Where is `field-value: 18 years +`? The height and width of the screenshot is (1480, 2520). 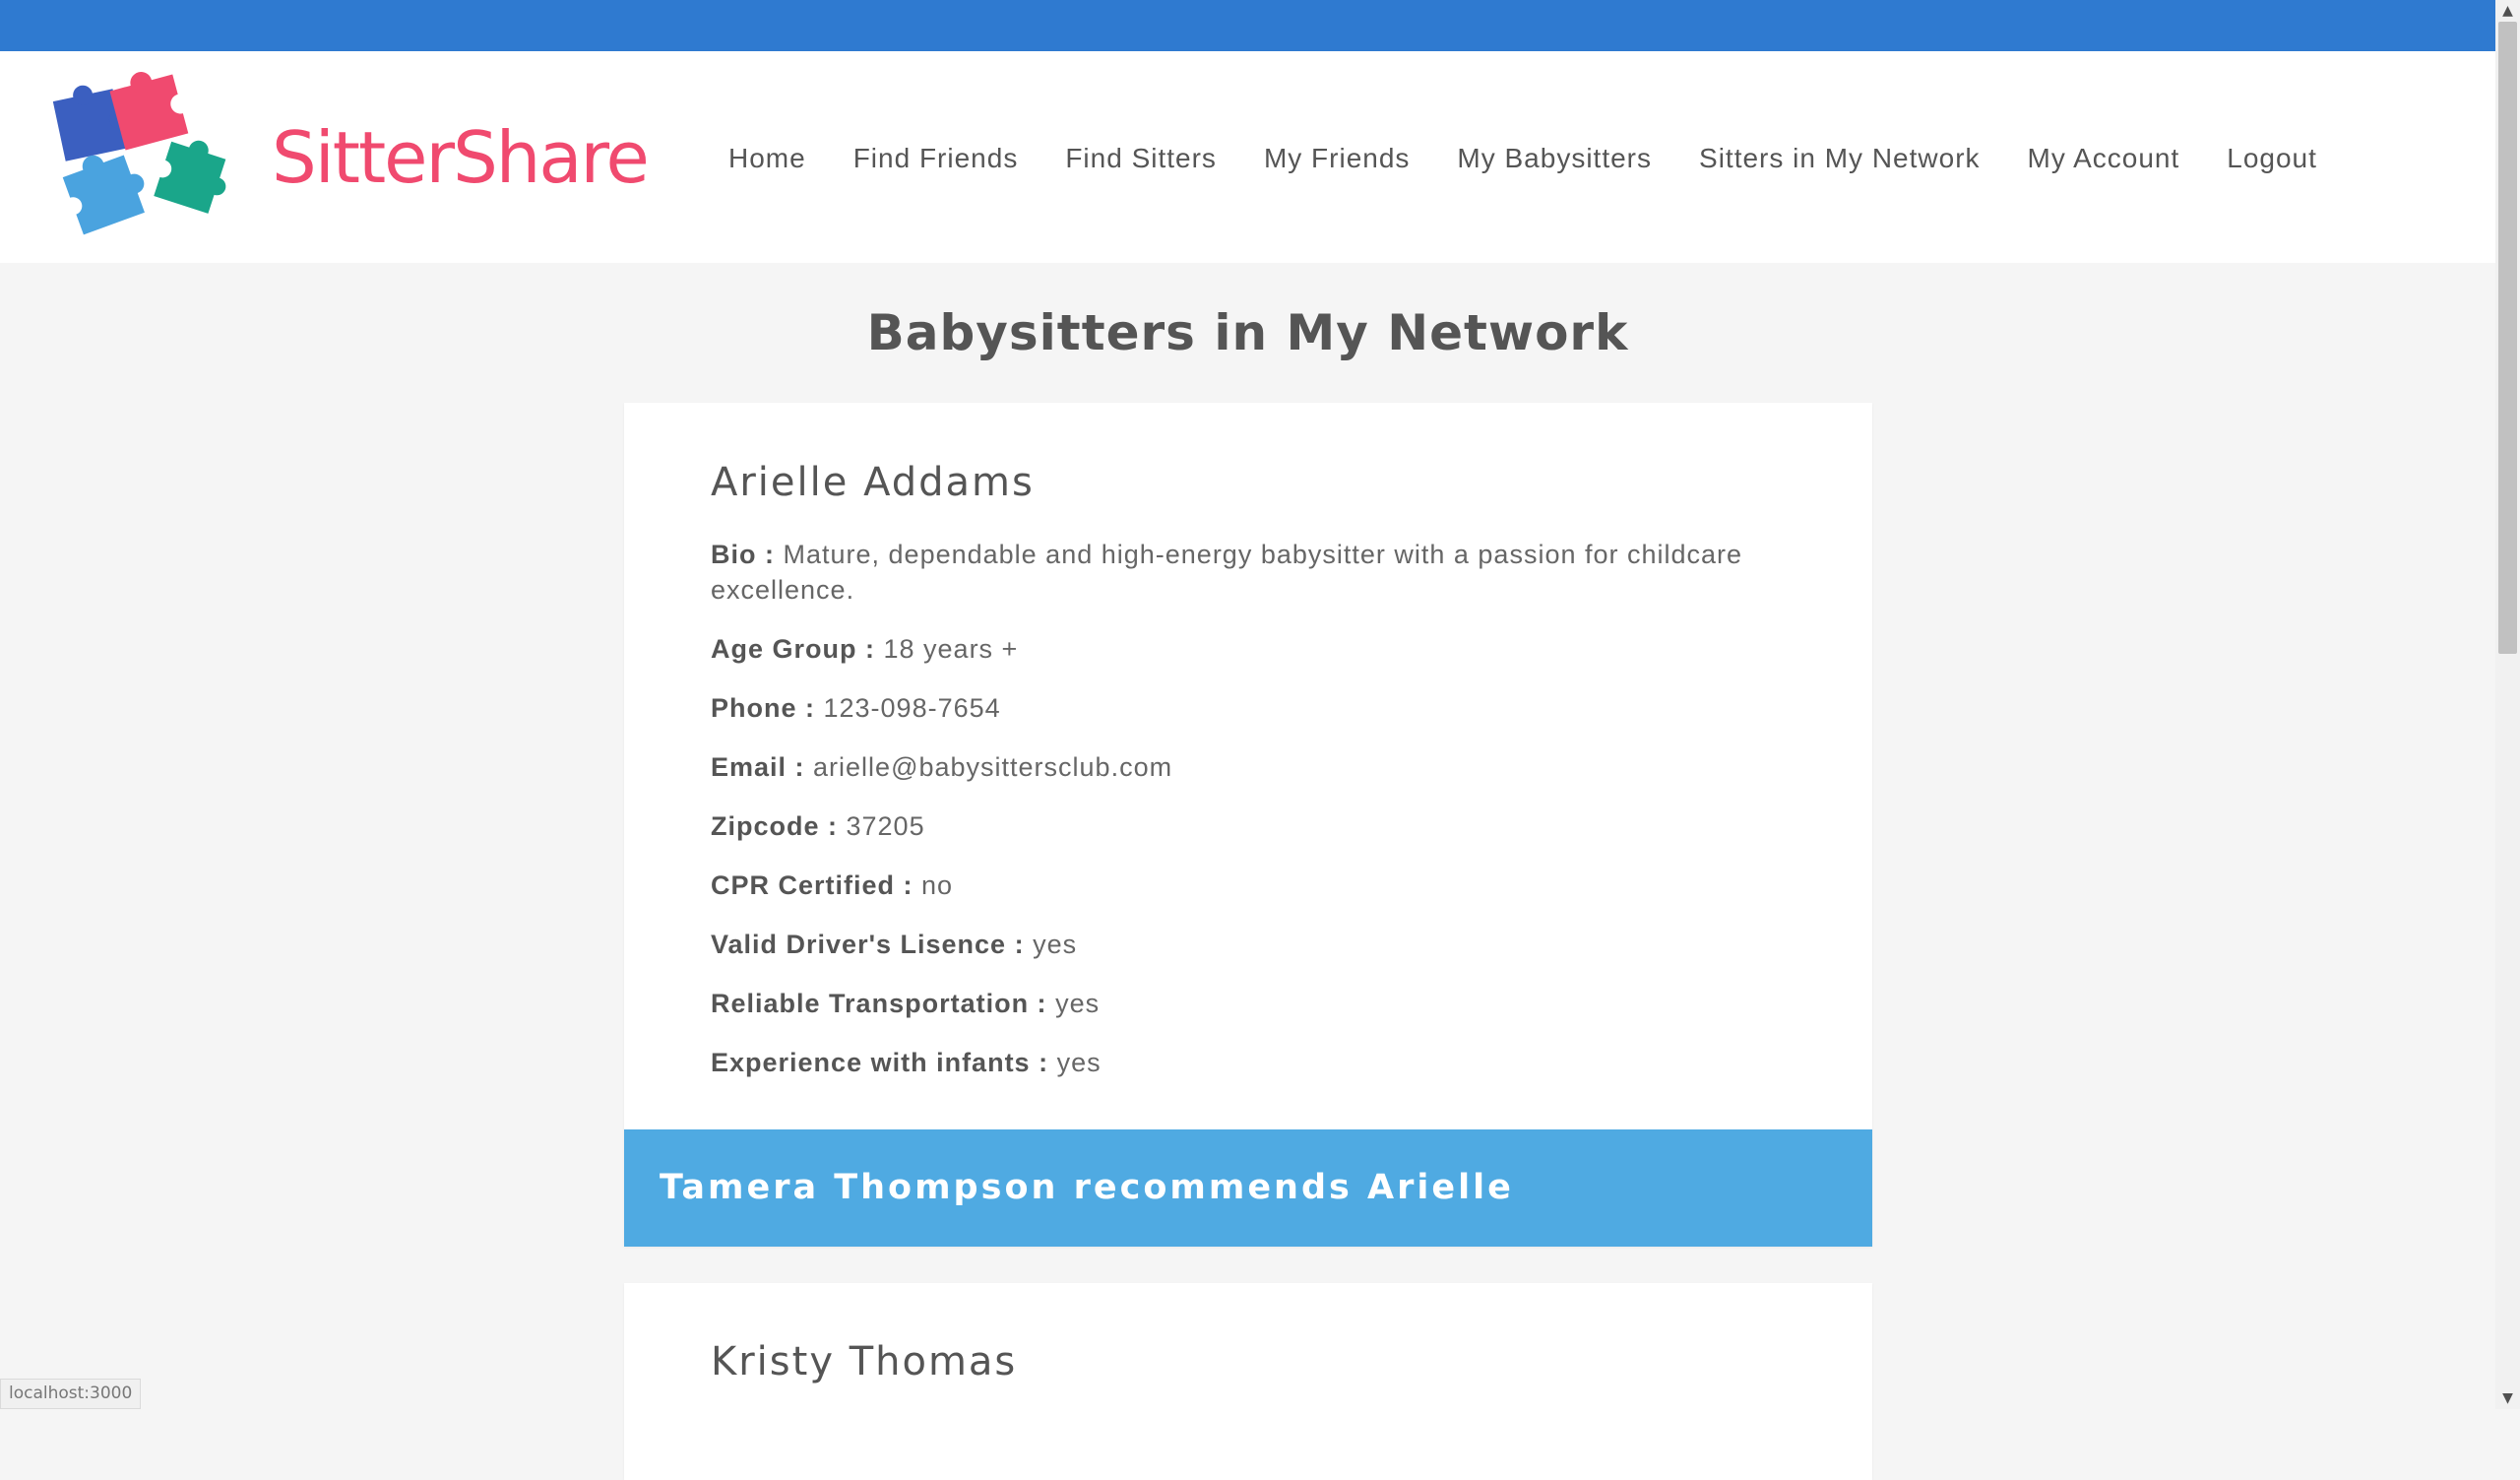
field-value: 18 years + is located at coordinates (947, 649).